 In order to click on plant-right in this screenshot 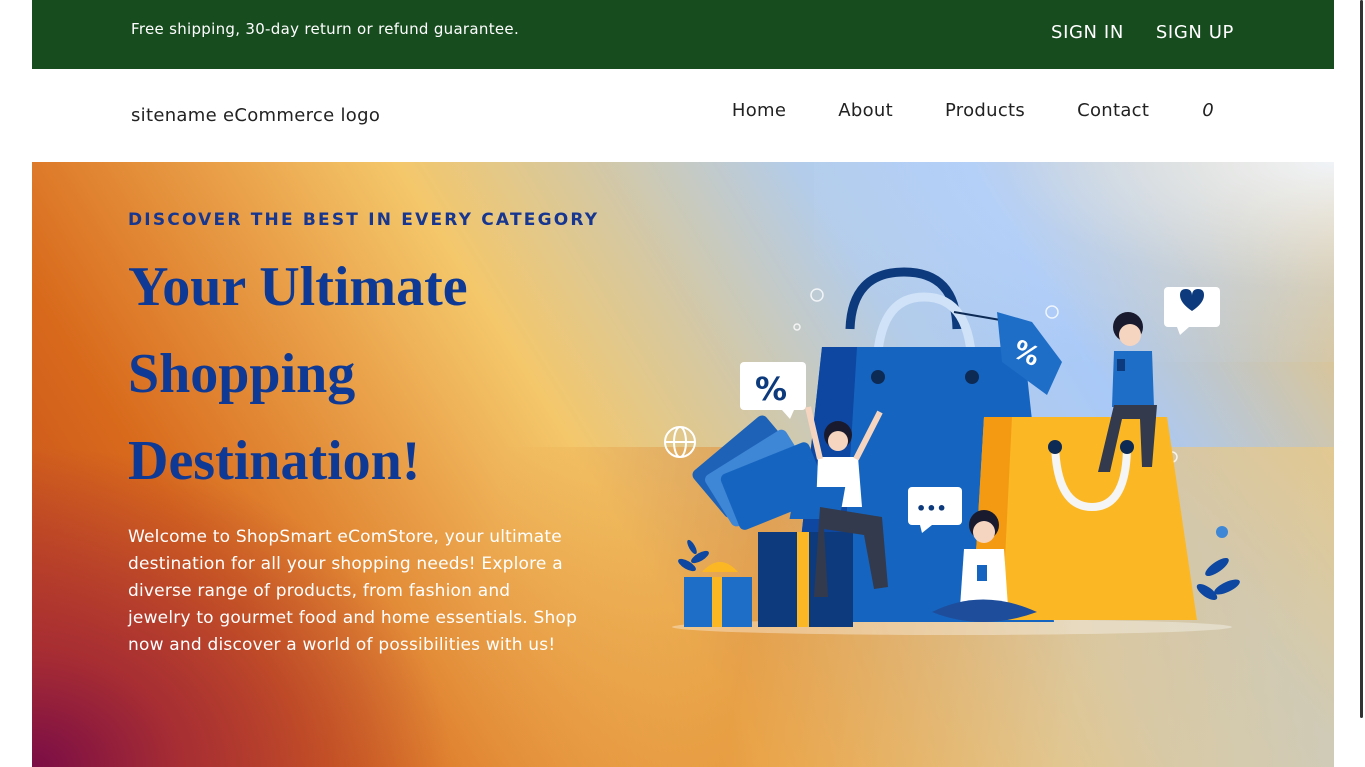, I will do `click(1218, 563)`.